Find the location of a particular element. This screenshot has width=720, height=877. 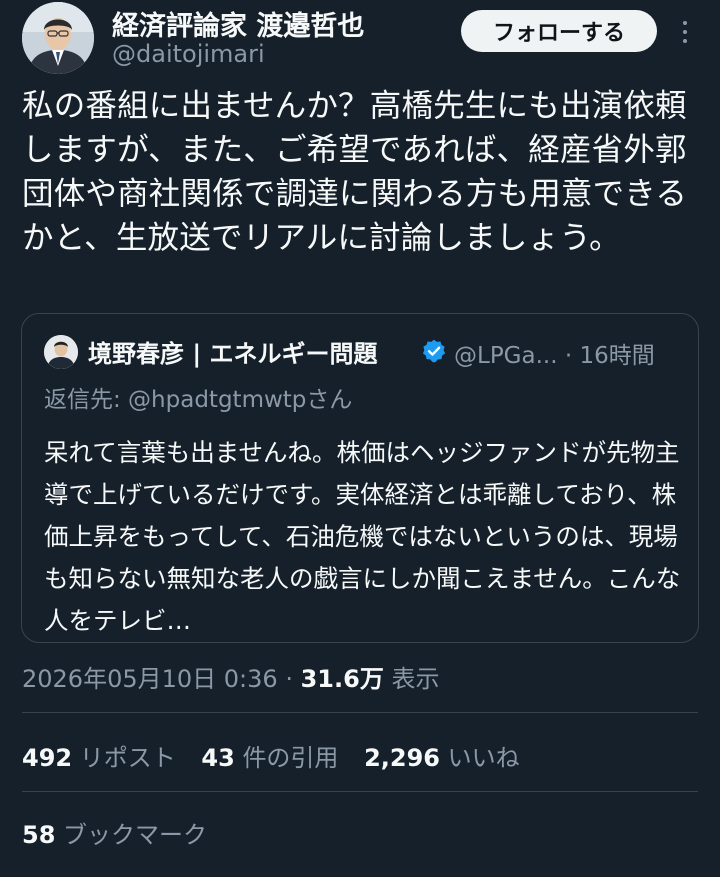

quoted-author-avatar is located at coordinates (61, 352).